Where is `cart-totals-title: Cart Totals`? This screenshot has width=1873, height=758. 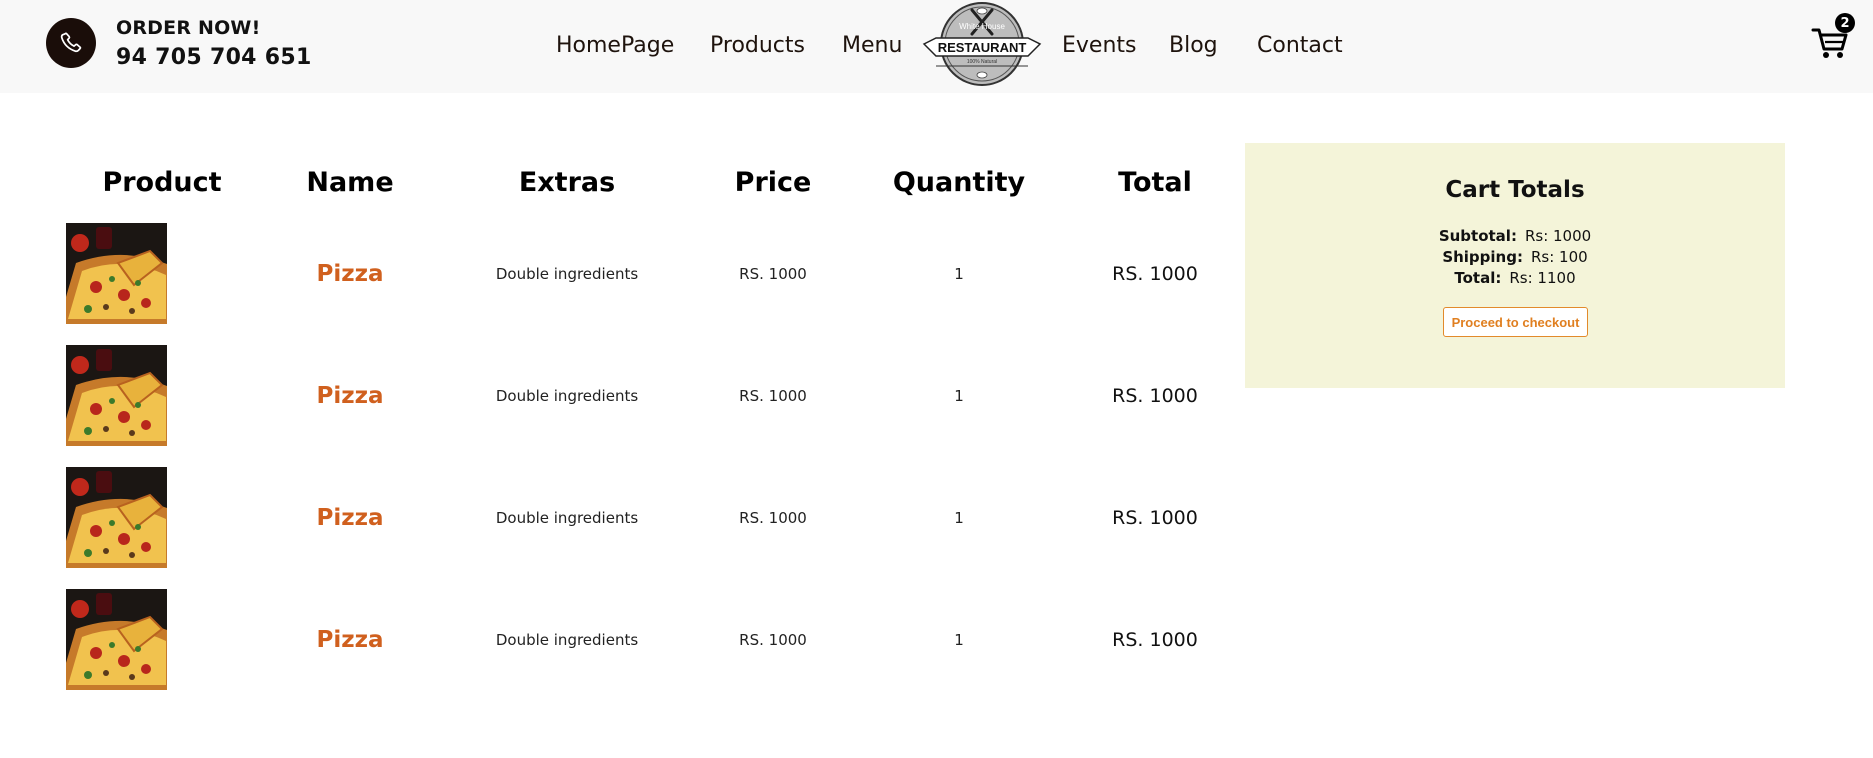
cart-totals-title: Cart Totals is located at coordinates (1515, 190).